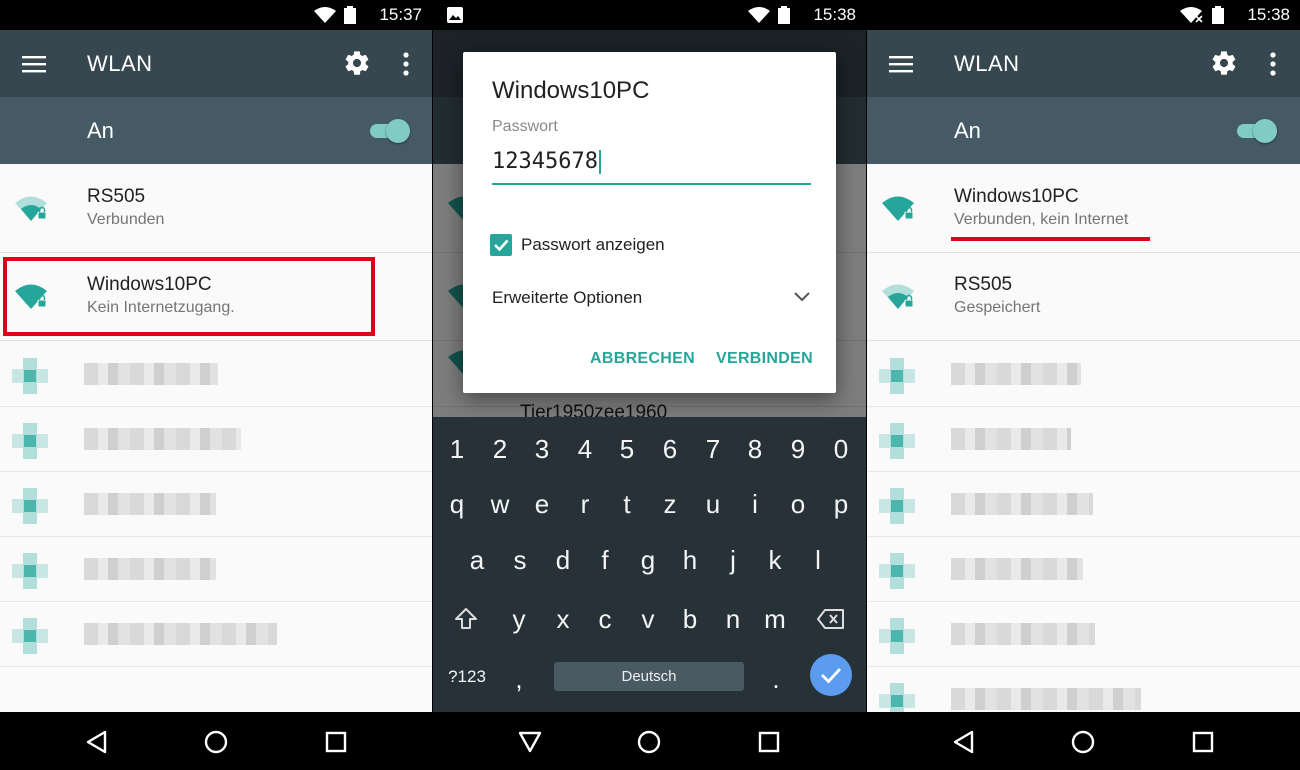  I want to click on wifi-switch-bar: An, so click(1083, 130).